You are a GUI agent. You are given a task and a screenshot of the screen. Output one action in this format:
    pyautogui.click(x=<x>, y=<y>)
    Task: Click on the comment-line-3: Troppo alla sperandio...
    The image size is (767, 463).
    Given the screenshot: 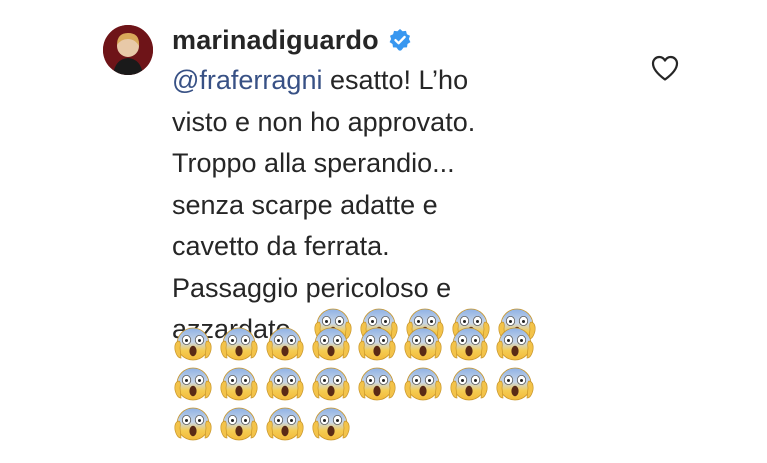 What is the action you would take?
    pyautogui.click(x=313, y=163)
    